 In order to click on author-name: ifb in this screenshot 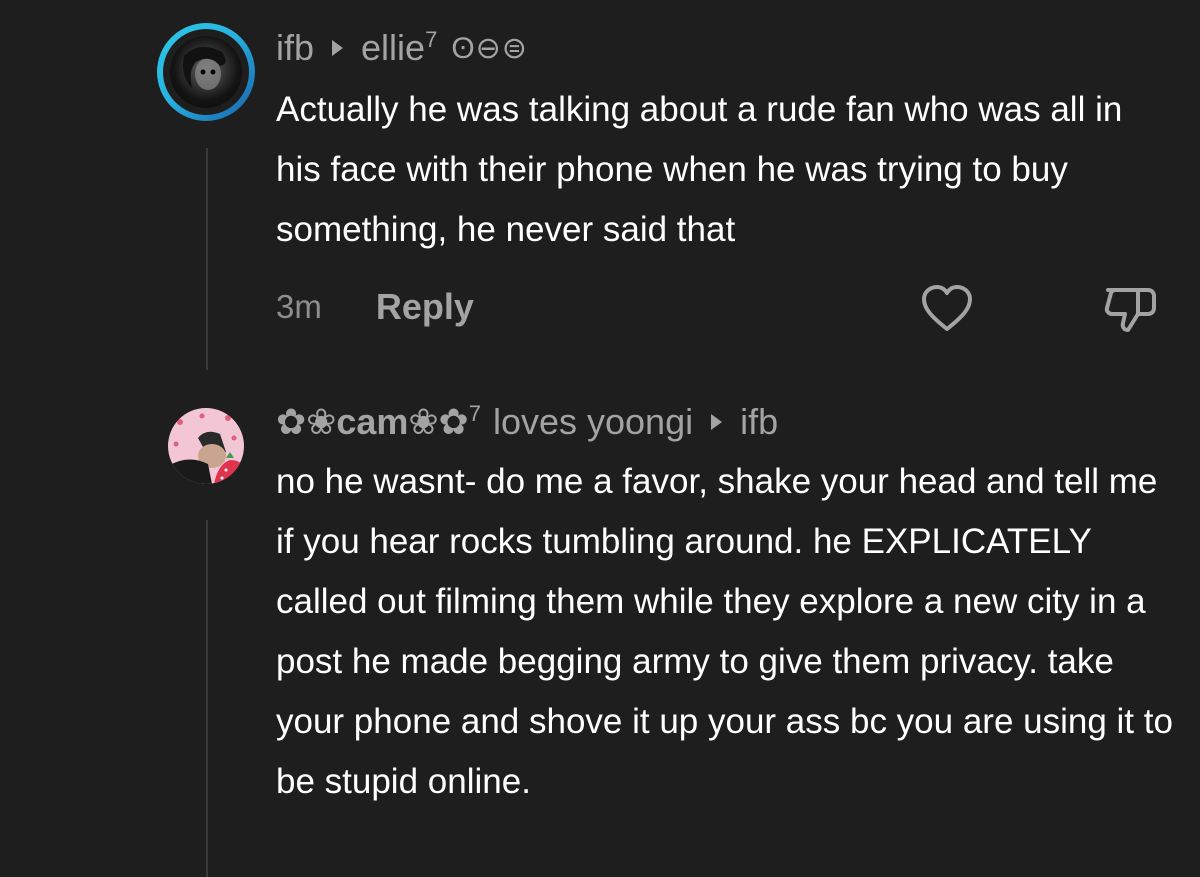, I will do `click(295, 48)`.